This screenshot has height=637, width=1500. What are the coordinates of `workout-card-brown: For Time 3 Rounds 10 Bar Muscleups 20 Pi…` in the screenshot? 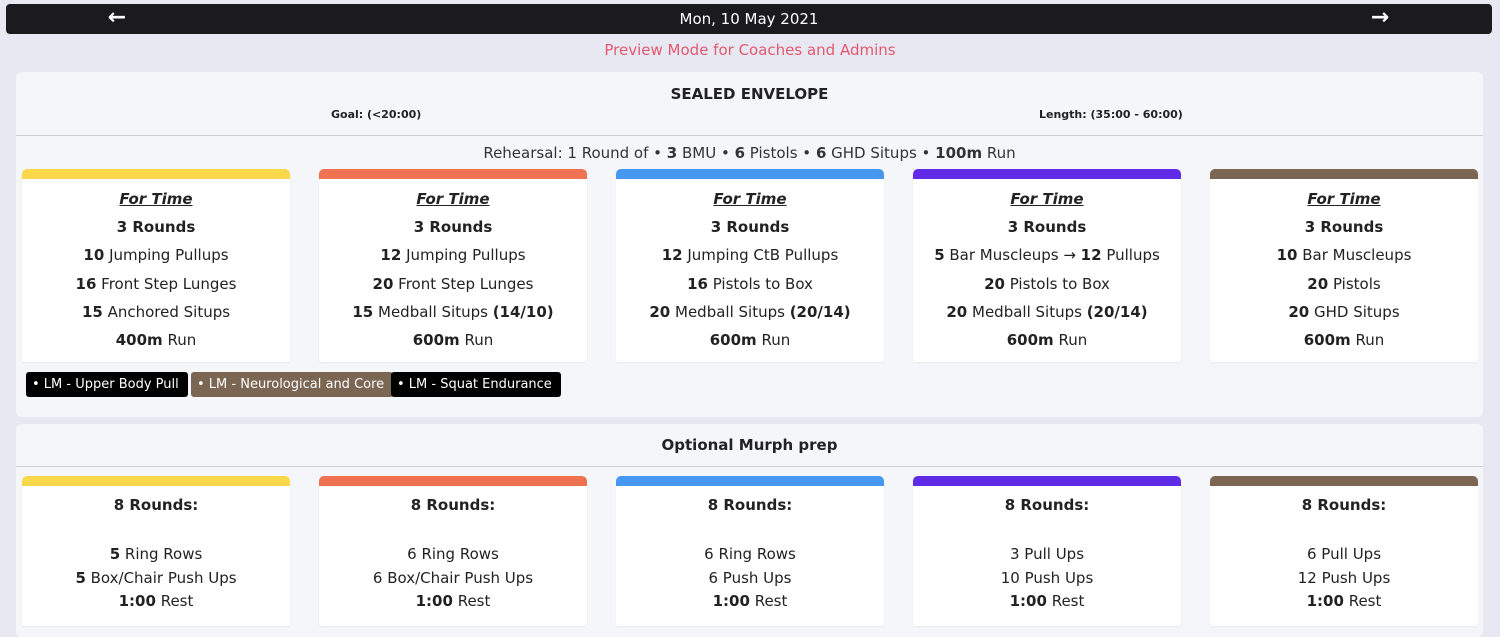 It's located at (1344, 265).